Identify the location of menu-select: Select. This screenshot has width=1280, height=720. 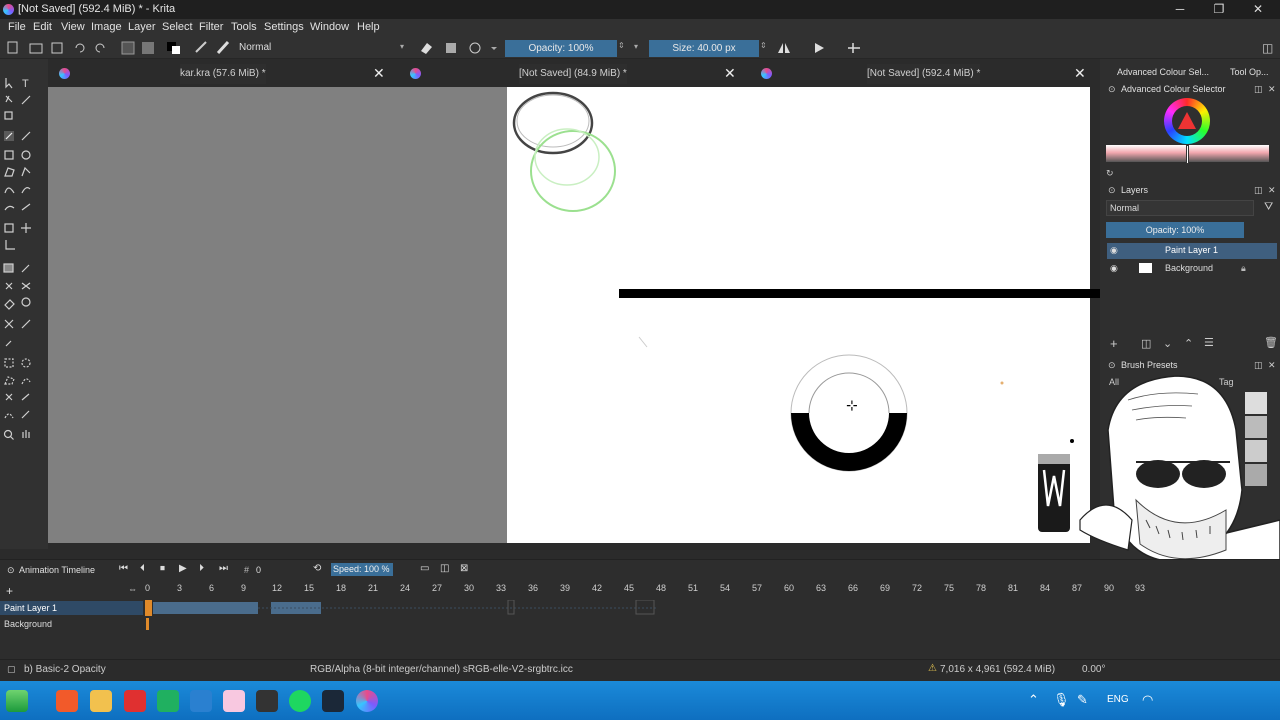
(177, 27).